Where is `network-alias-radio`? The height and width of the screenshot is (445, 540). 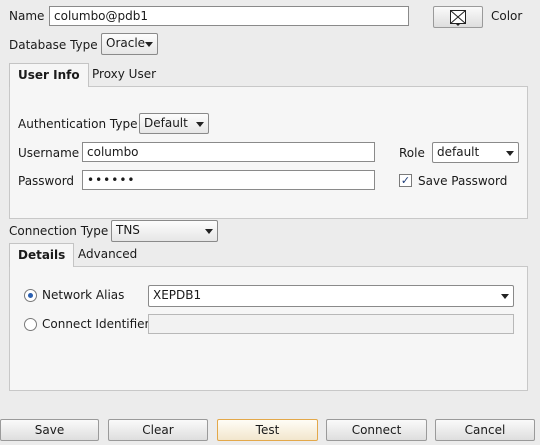
network-alias-radio is located at coordinates (30, 295).